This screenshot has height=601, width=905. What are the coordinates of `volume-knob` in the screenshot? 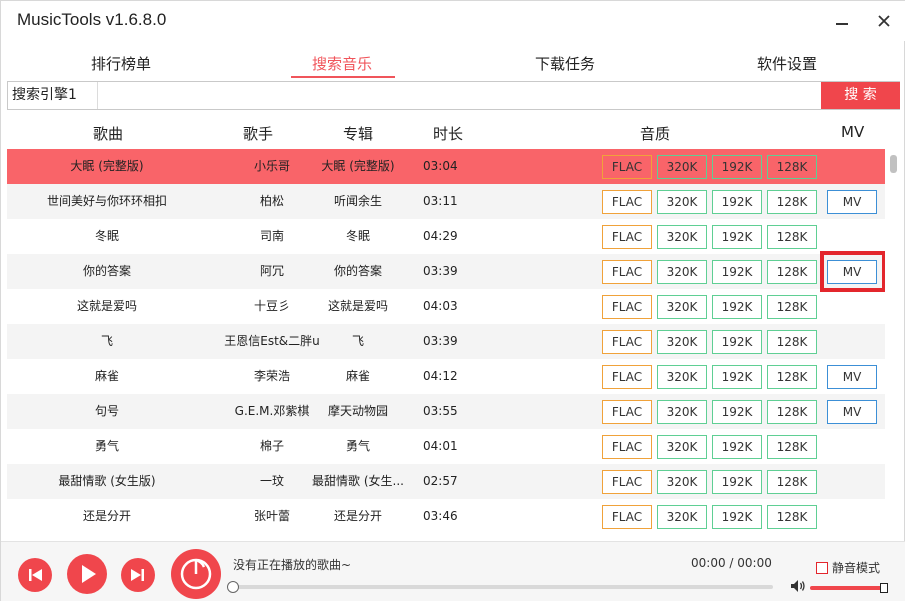 It's located at (884, 588).